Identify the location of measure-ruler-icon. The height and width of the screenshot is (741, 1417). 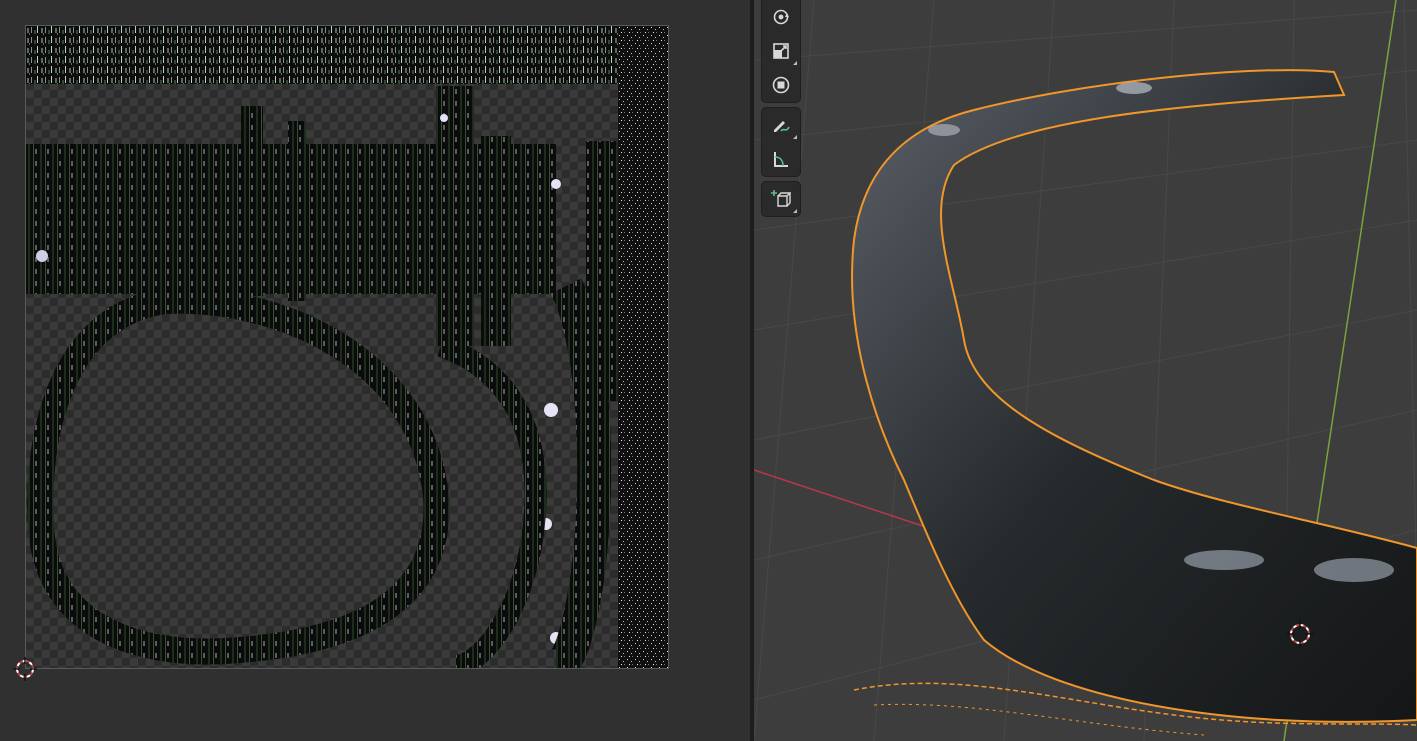
(781, 159).